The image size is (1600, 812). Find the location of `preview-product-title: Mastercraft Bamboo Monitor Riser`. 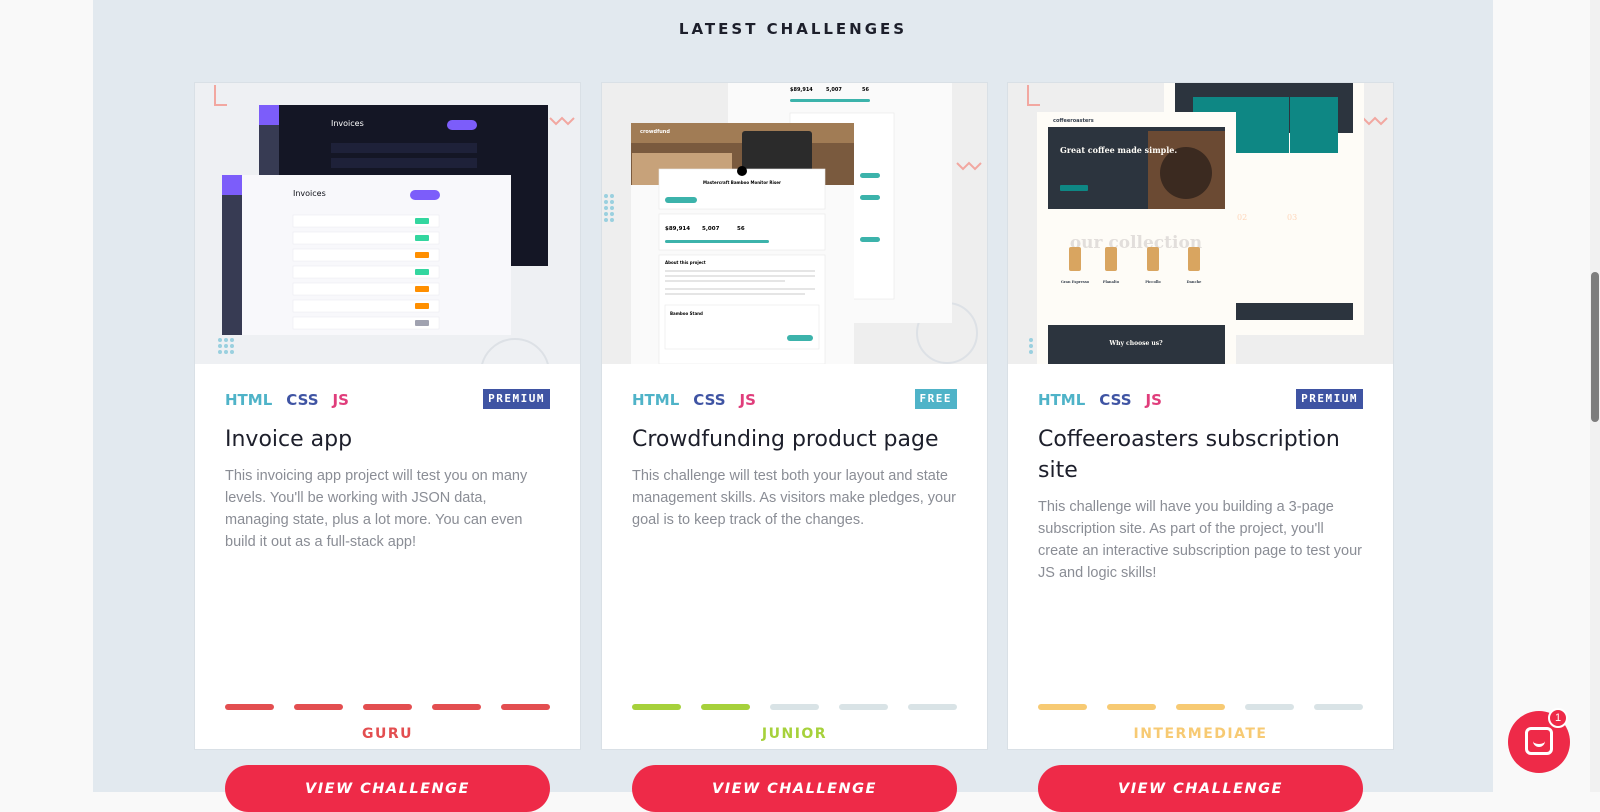

preview-product-title: Mastercraft Bamboo Monitor Riser is located at coordinates (742, 182).